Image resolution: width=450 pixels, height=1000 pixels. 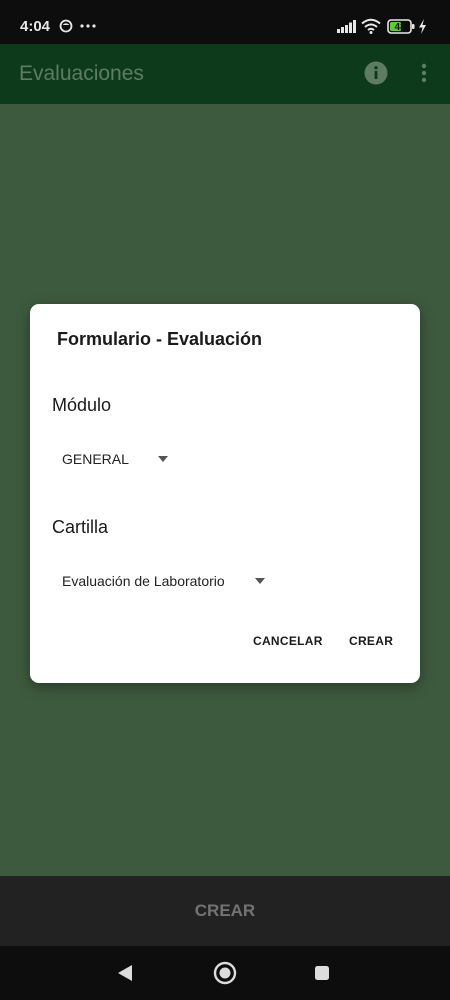 What do you see at coordinates (225, 74) in the screenshot?
I see `app-bar: Evaluaciones` at bounding box center [225, 74].